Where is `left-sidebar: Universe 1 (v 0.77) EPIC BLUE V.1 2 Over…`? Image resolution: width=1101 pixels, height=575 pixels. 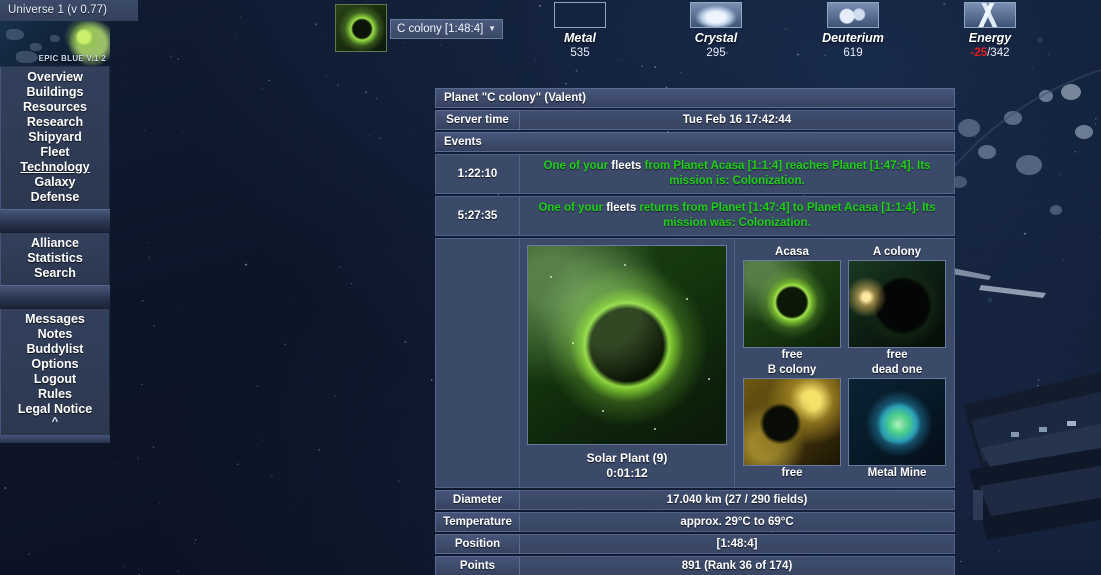 left-sidebar: Universe 1 (v 0.77) EPIC BLUE V.1 2 Over… is located at coordinates (69, 221).